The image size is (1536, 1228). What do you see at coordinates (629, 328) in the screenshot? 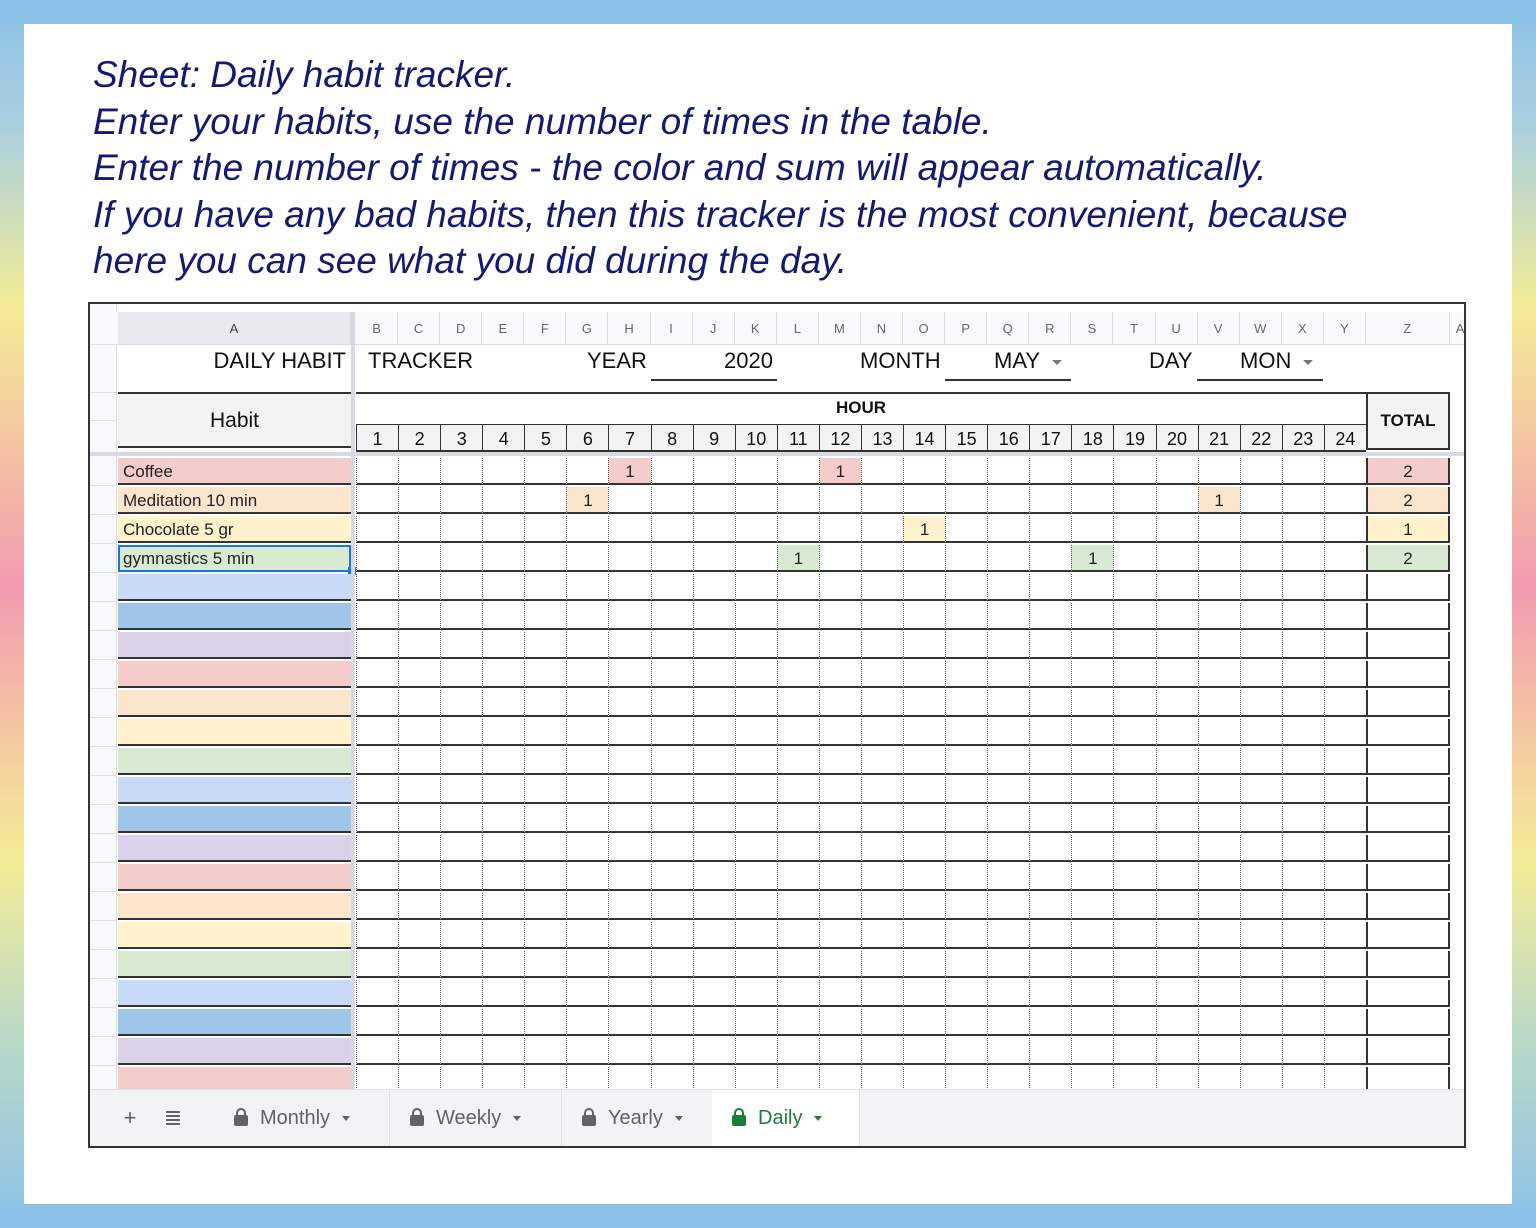
I see `column-header-h: H` at bounding box center [629, 328].